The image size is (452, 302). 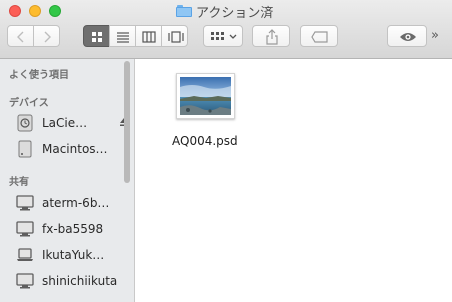 What do you see at coordinates (29, 103) in the screenshot?
I see `sidebar-header-devices: デバイス` at bounding box center [29, 103].